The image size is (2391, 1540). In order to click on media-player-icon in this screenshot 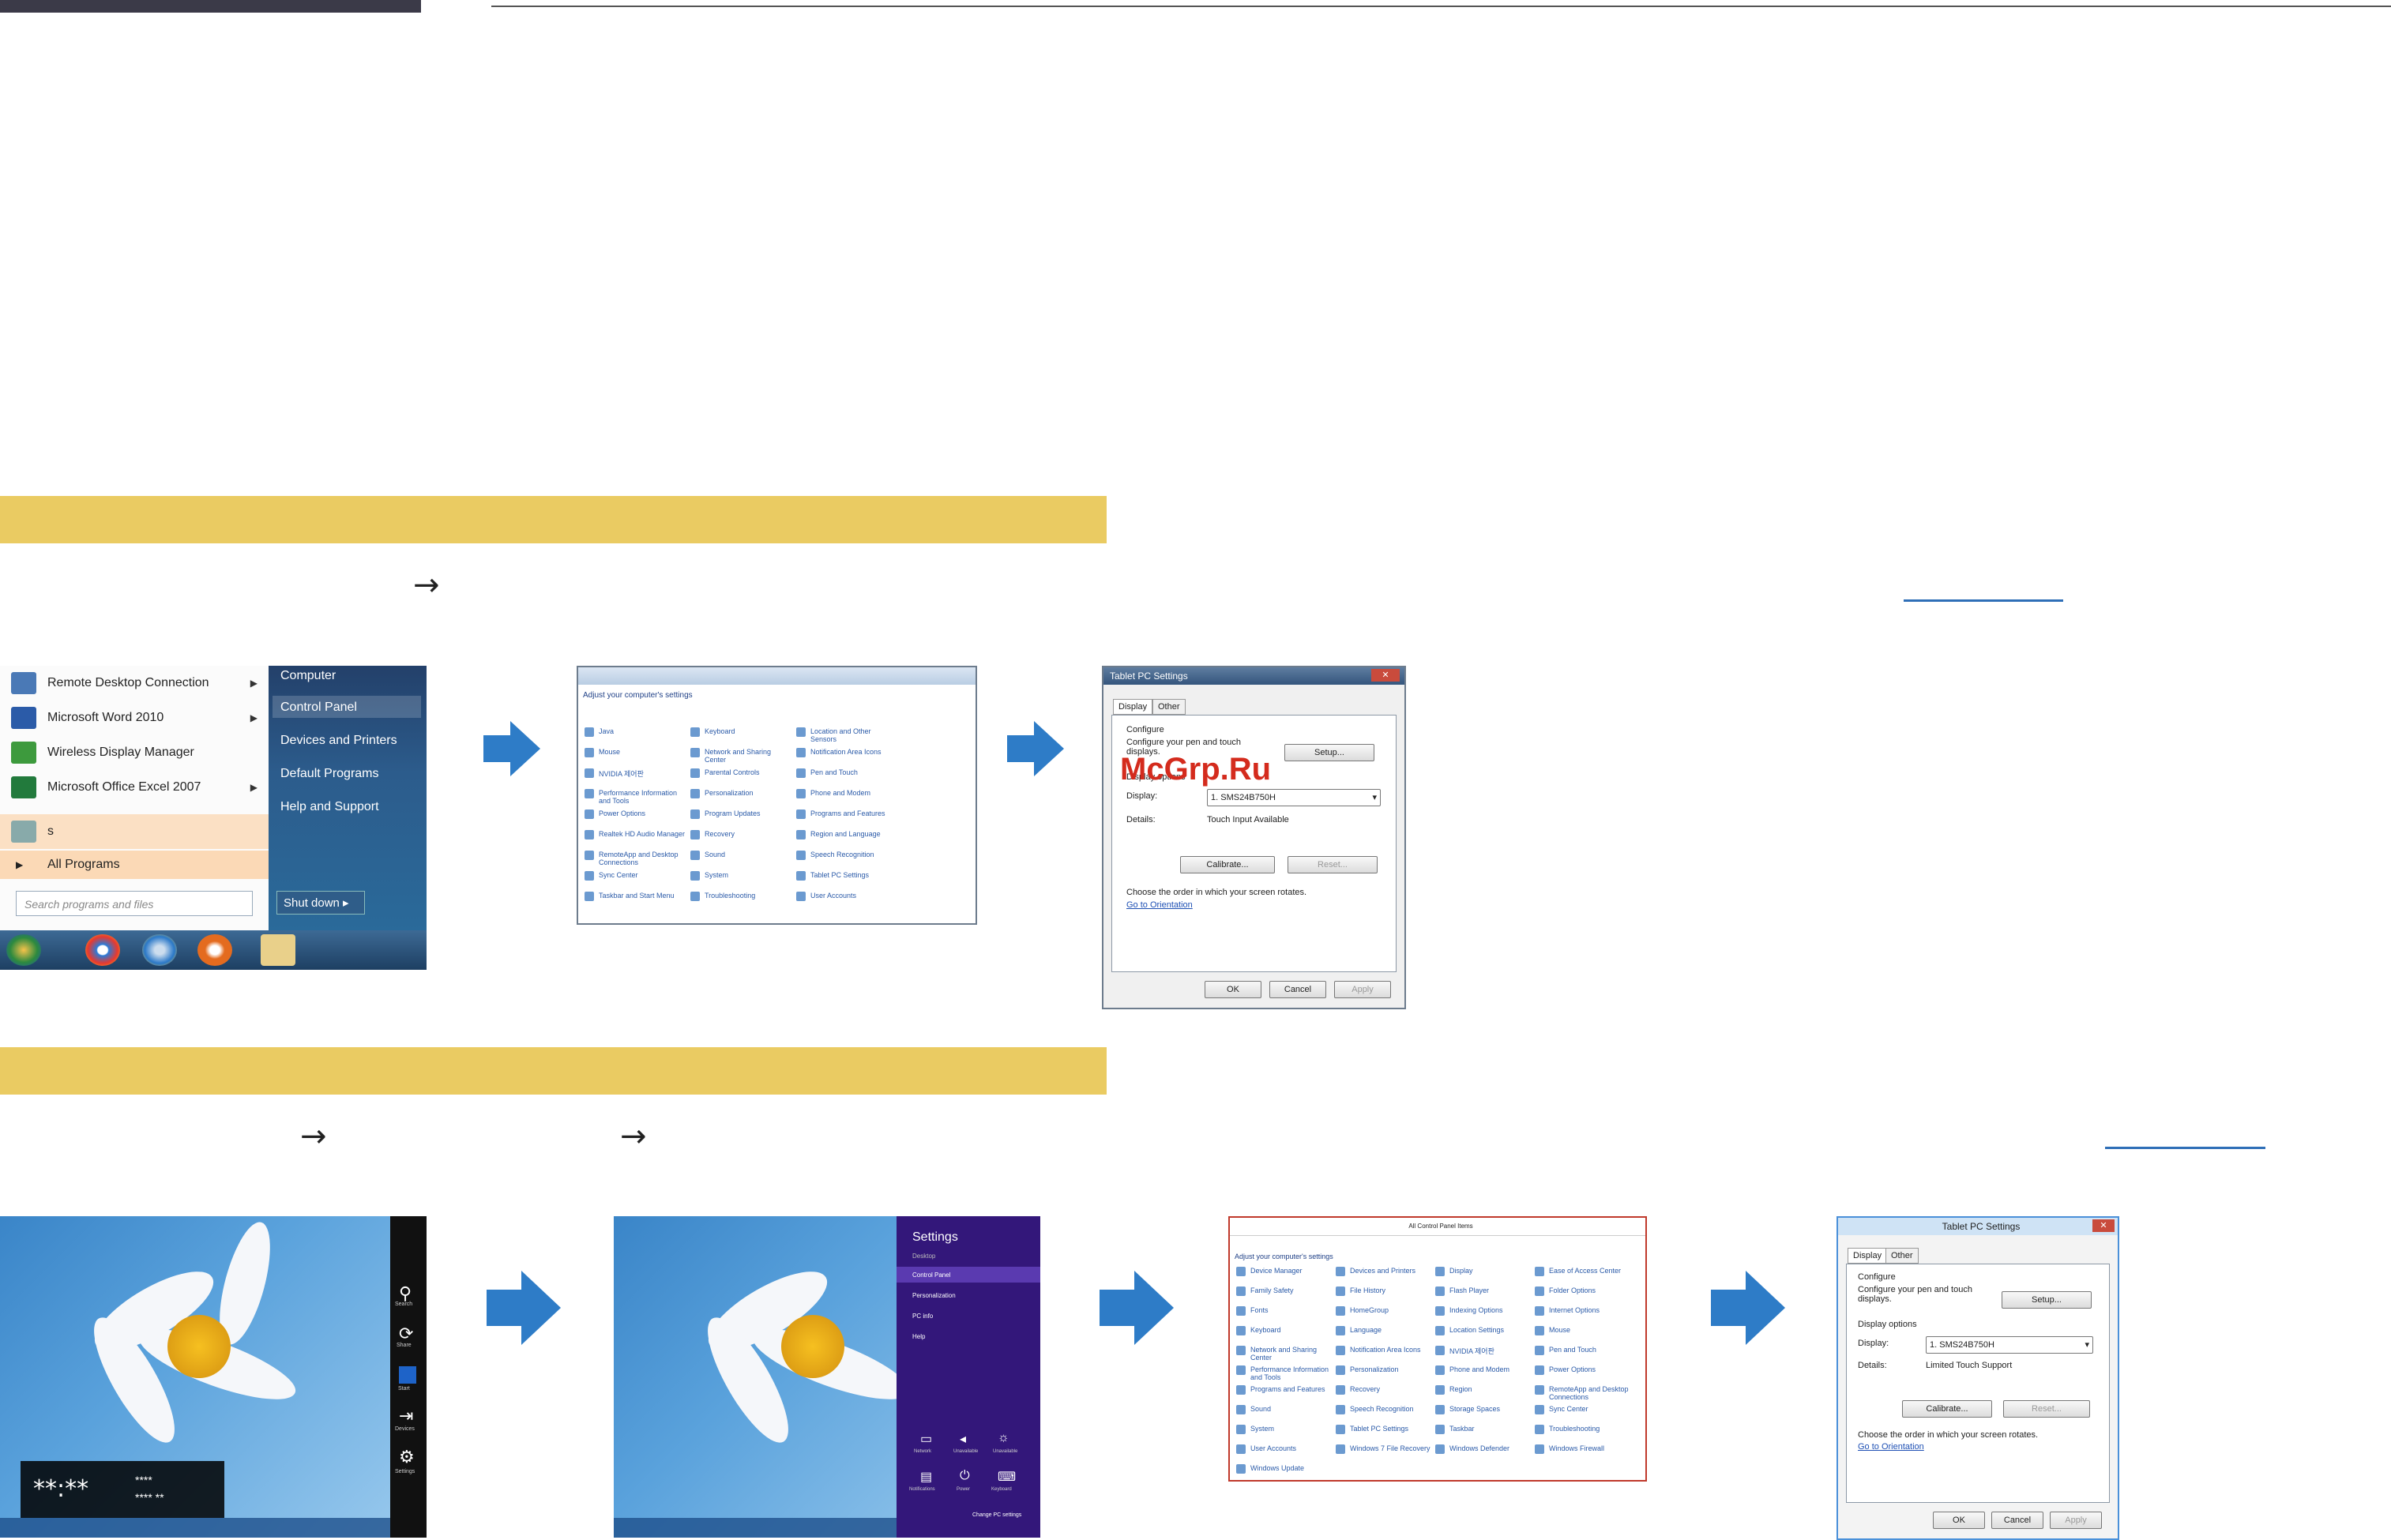, I will do `click(214, 950)`.